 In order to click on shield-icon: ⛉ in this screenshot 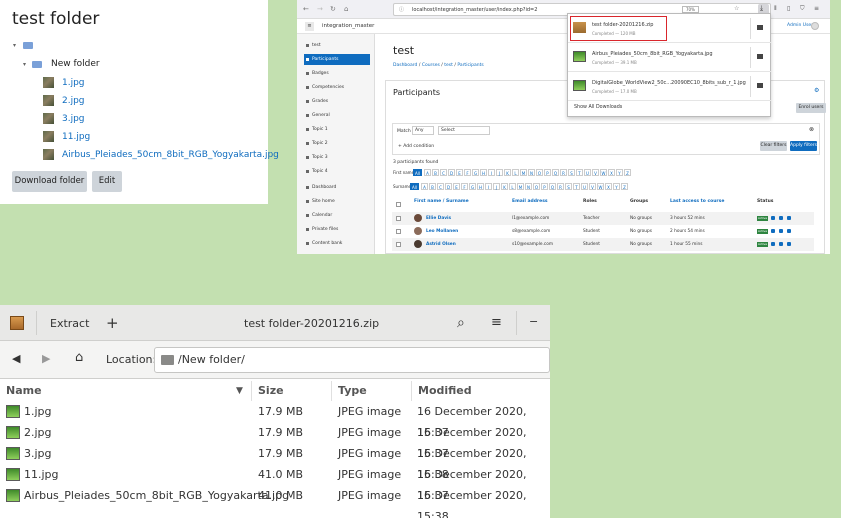, I will do `click(802, 9)`.